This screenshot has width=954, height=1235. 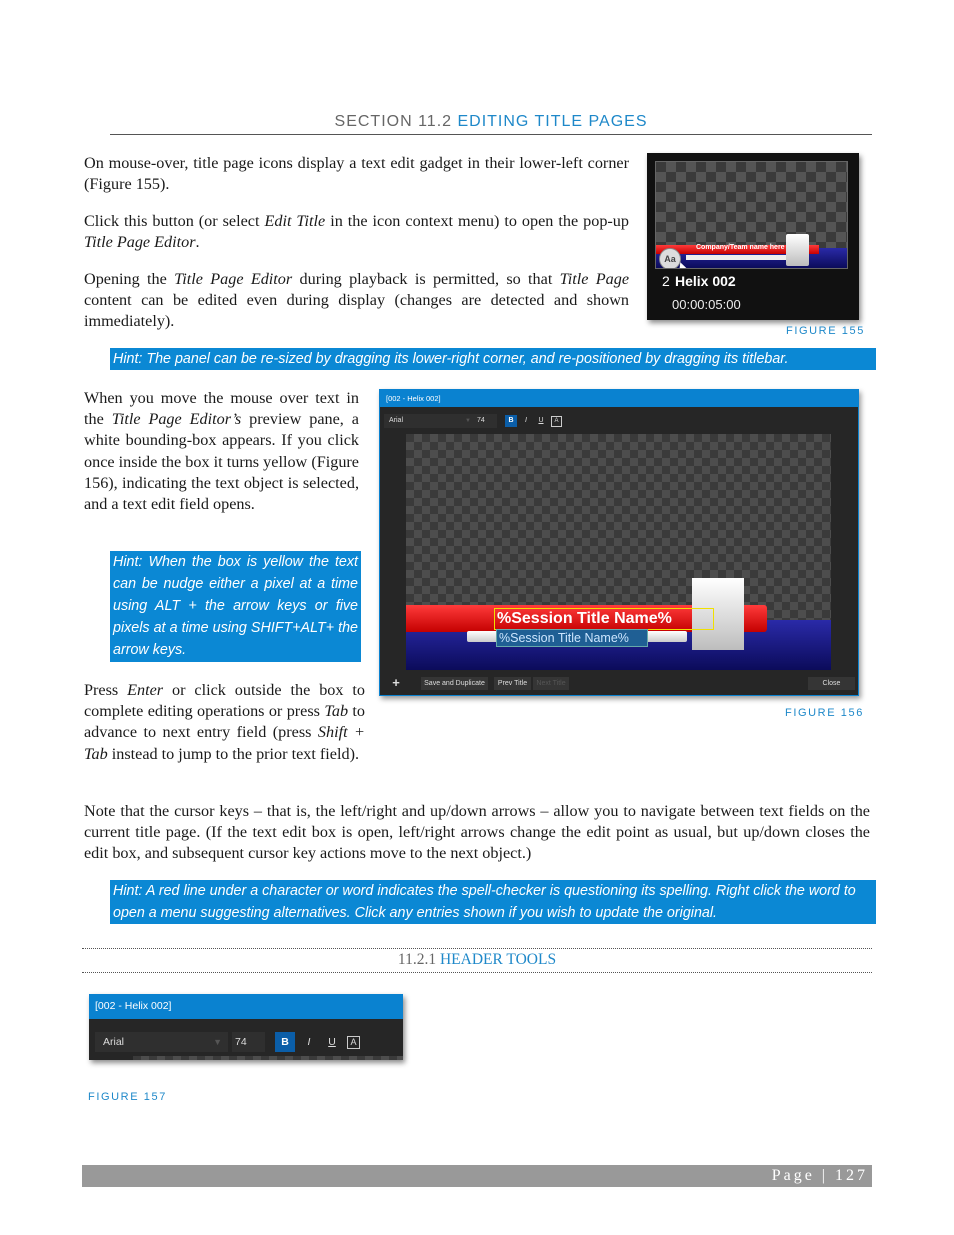 I want to click on emphasis: Tab, so click(x=336, y=711).